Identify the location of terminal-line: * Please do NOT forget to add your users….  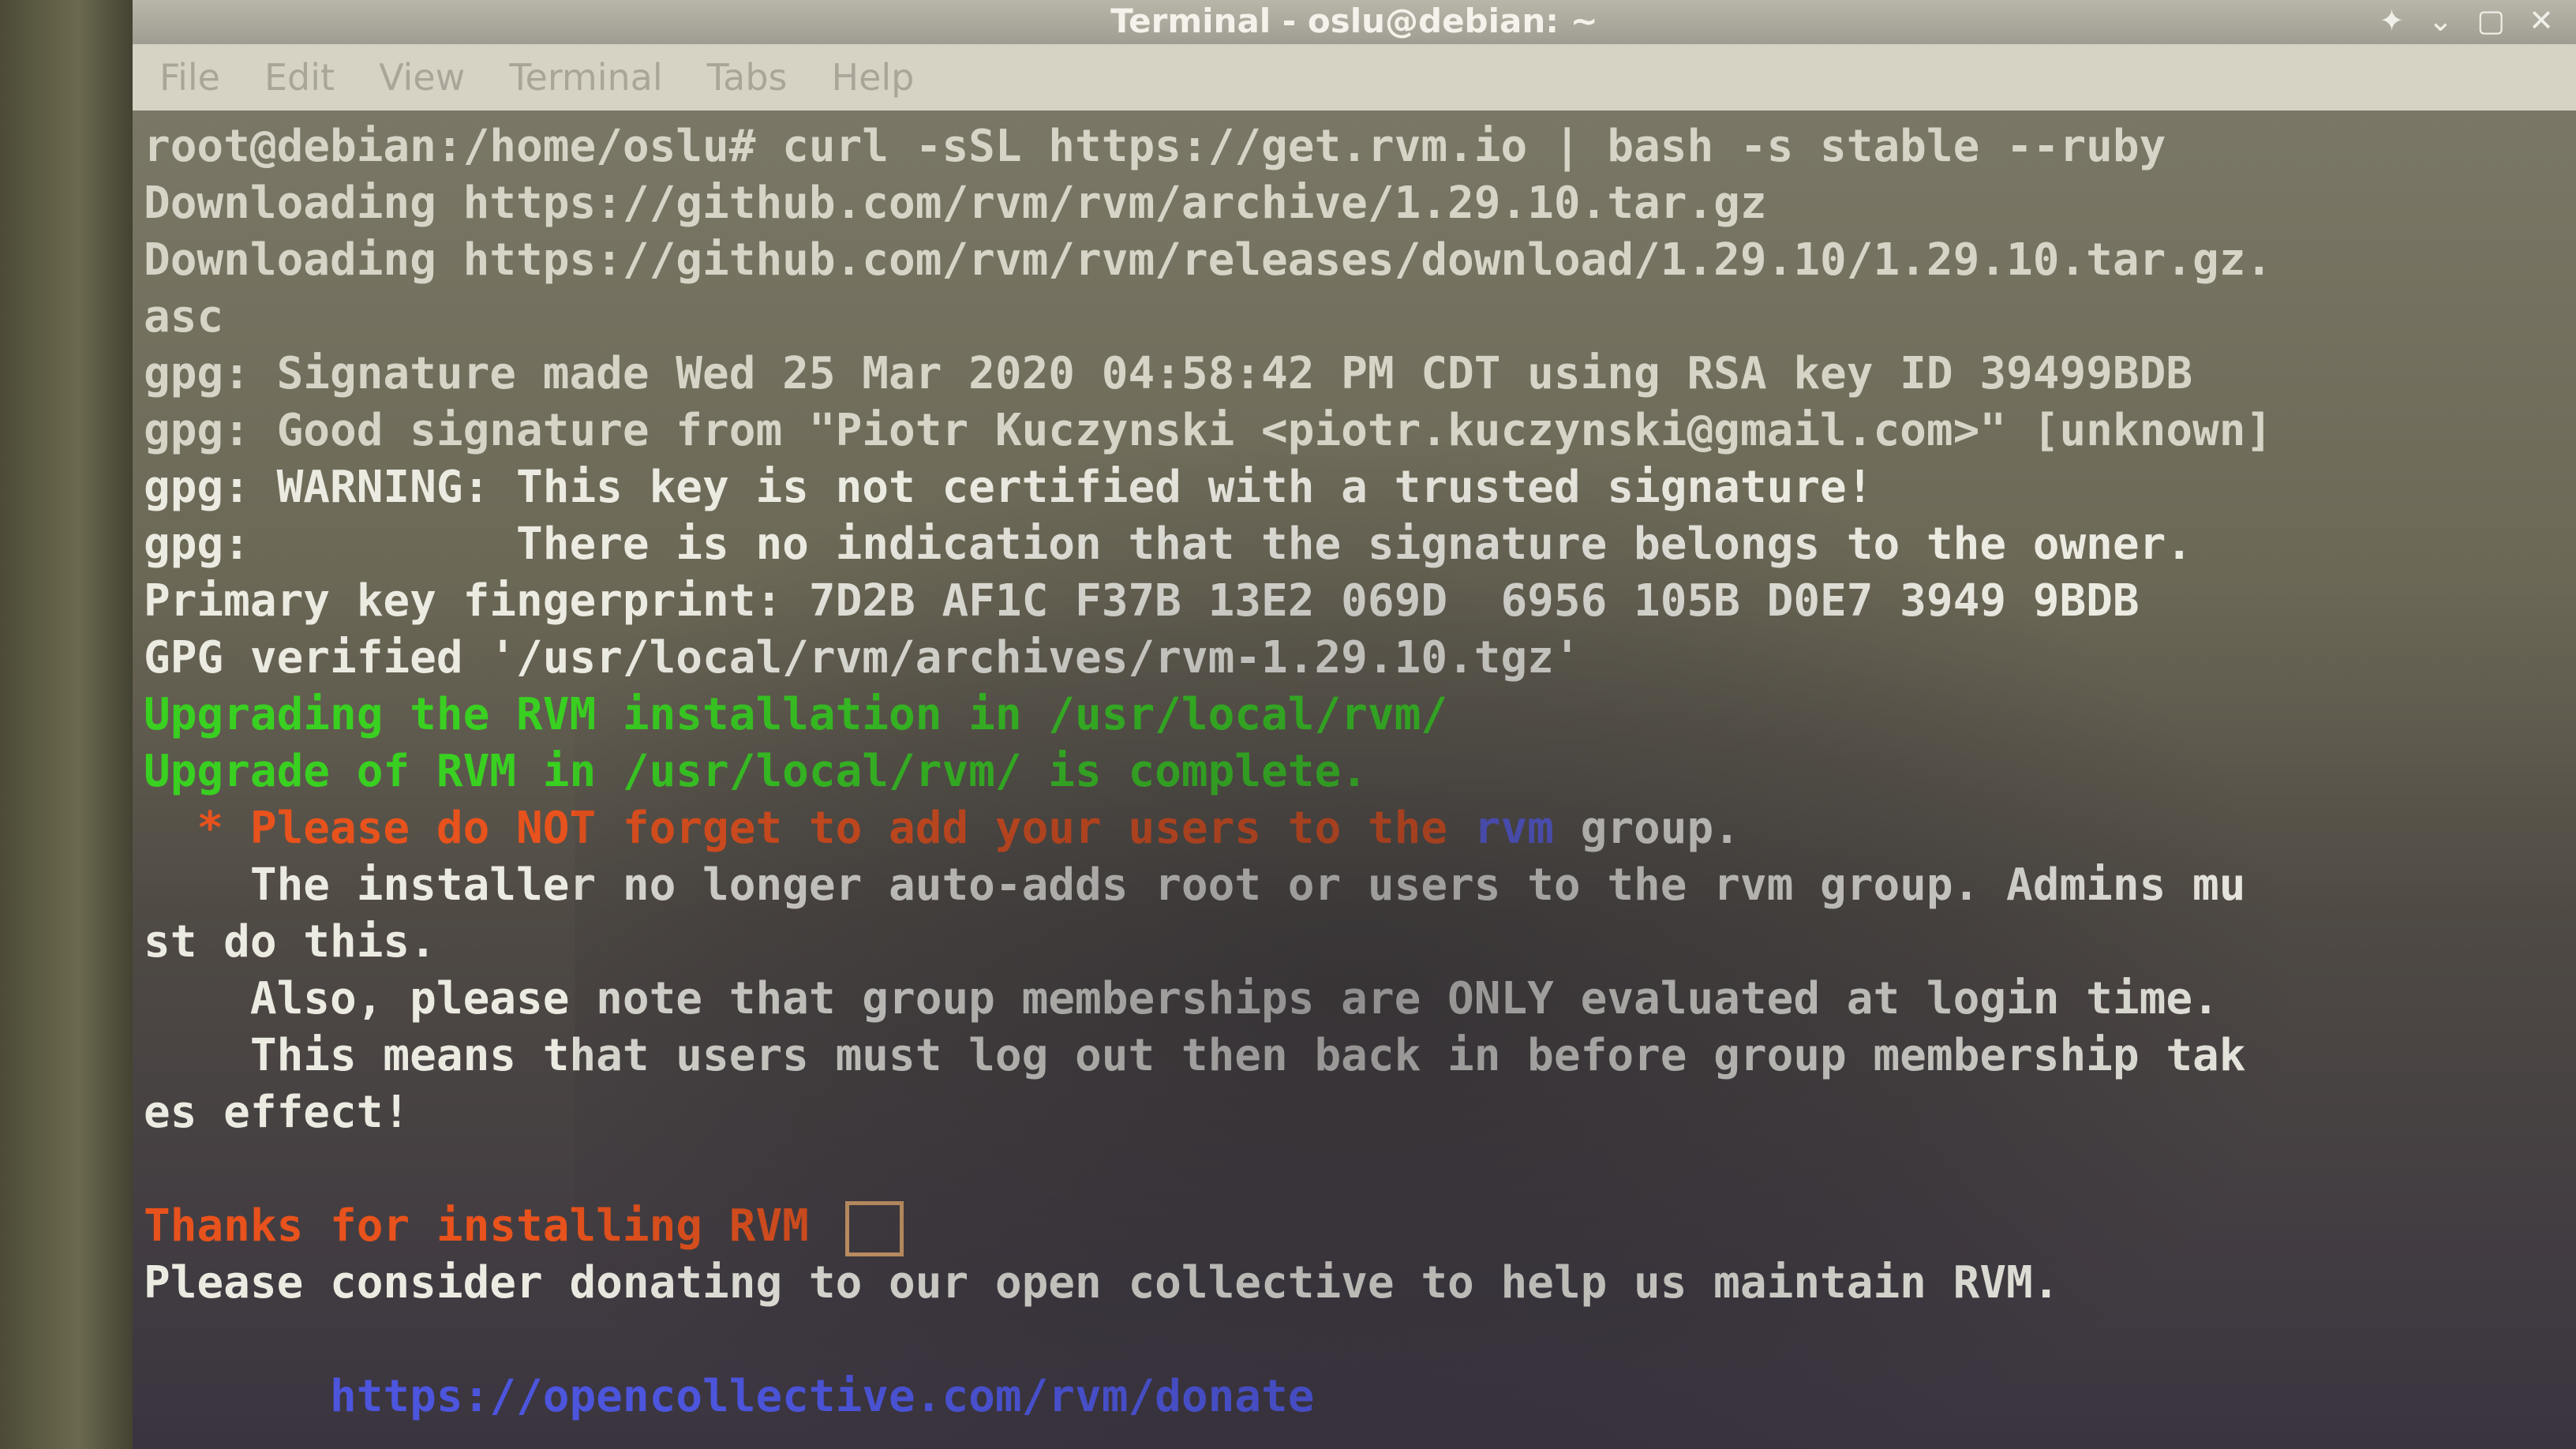
(1360, 828).